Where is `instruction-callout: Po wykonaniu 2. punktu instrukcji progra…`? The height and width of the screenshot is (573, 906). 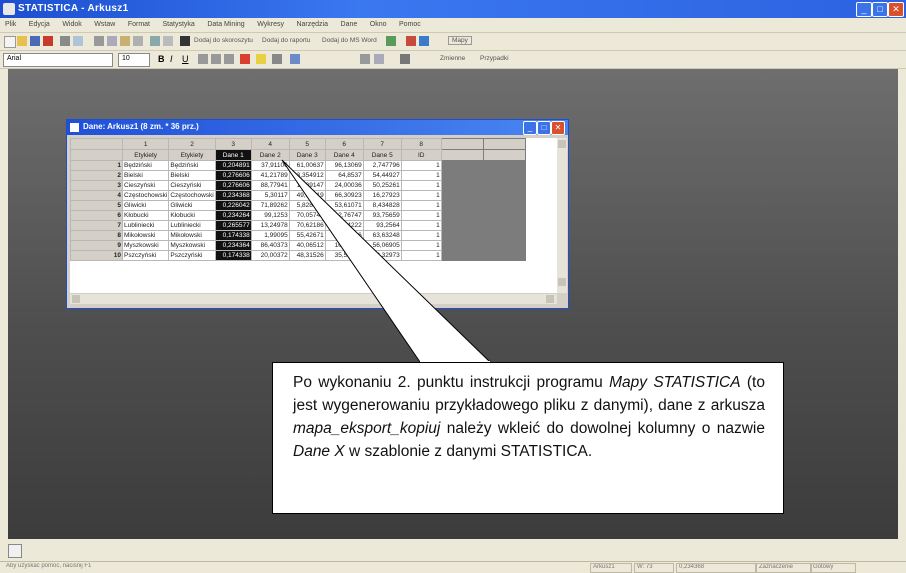
instruction-callout: Po wykonaniu 2. punktu instrukcji progra… is located at coordinates (528, 438).